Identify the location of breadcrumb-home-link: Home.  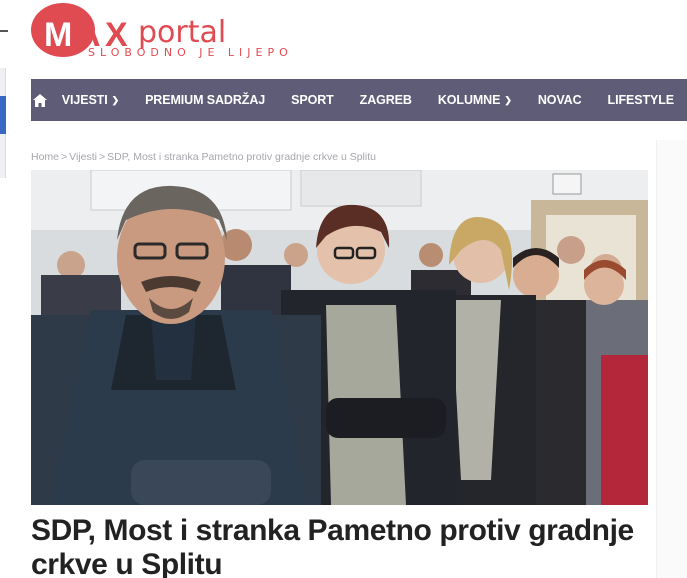
(45, 157).